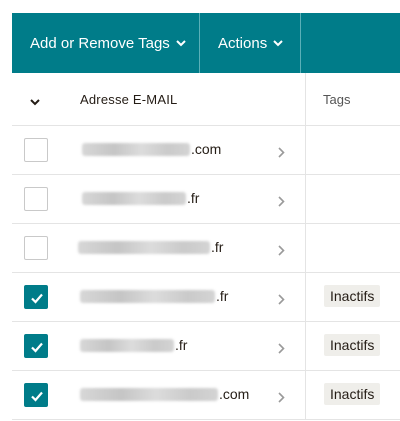 The image size is (400, 421). I want to click on table-header-row: Adresse E-MAIL Tags, so click(206, 99).